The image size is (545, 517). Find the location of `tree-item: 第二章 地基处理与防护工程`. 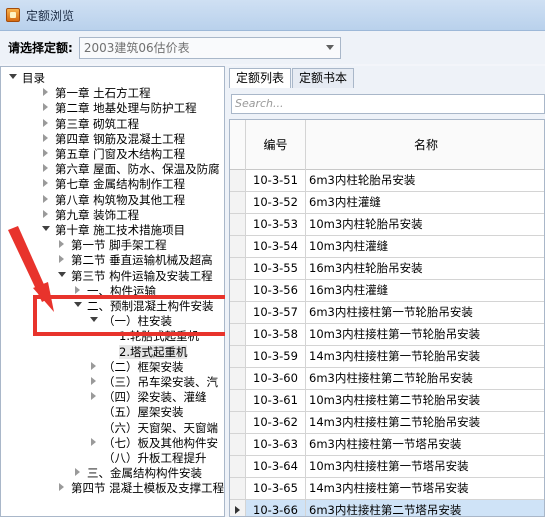

tree-item: 第二章 地基处理与防护工程 is located at coordinates (119, 108).